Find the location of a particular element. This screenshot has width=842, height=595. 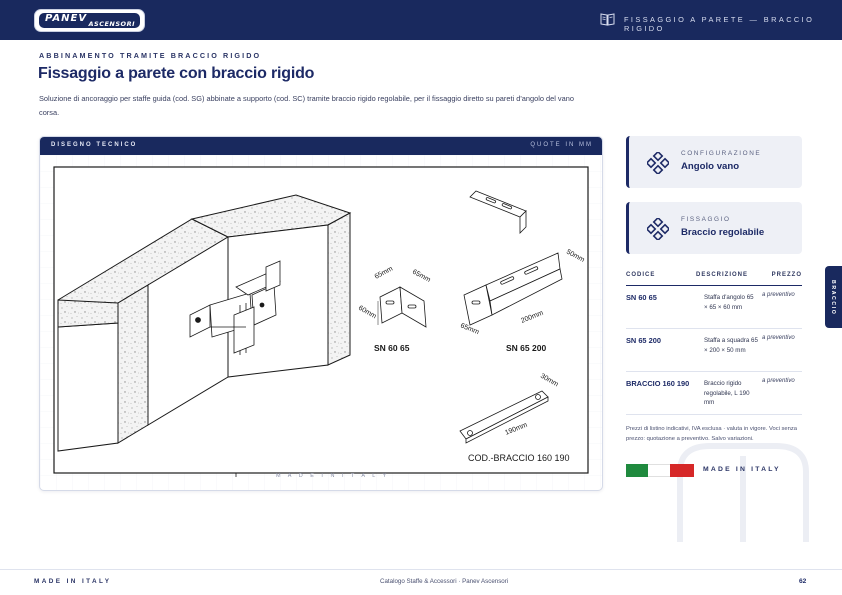

side-tab-braccio: BRACCIO is located at coordinates (833, 297).